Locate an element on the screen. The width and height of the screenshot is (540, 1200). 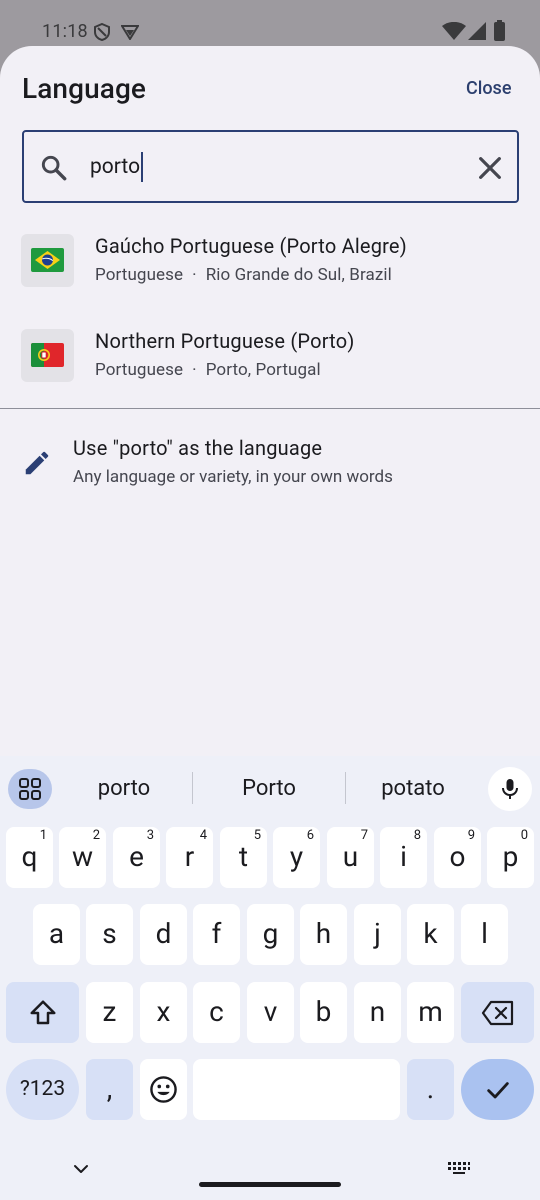
pencil-icon is located at coordinates (37, 463).